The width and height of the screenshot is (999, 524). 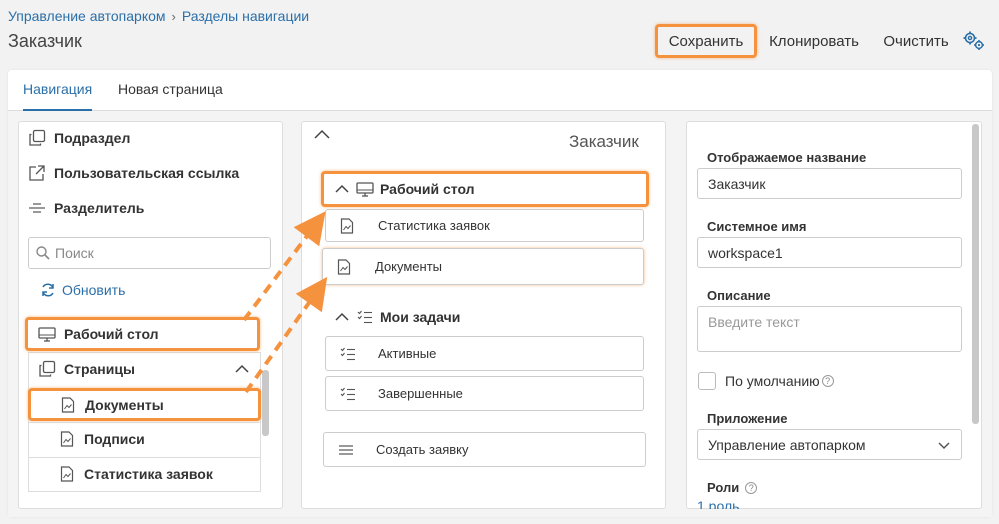 I want to click on app-select: Управление автопарком, so click(x=829, y=444).